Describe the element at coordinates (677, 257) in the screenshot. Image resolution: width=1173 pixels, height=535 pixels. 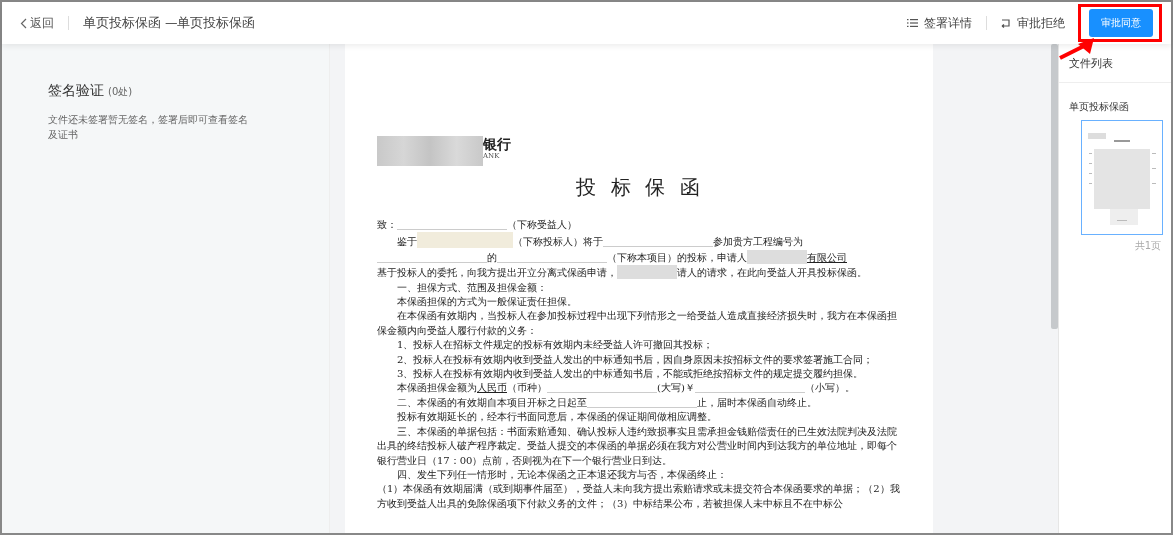
I see `document-text: （下称本项目）的投标，申请人` at that location.